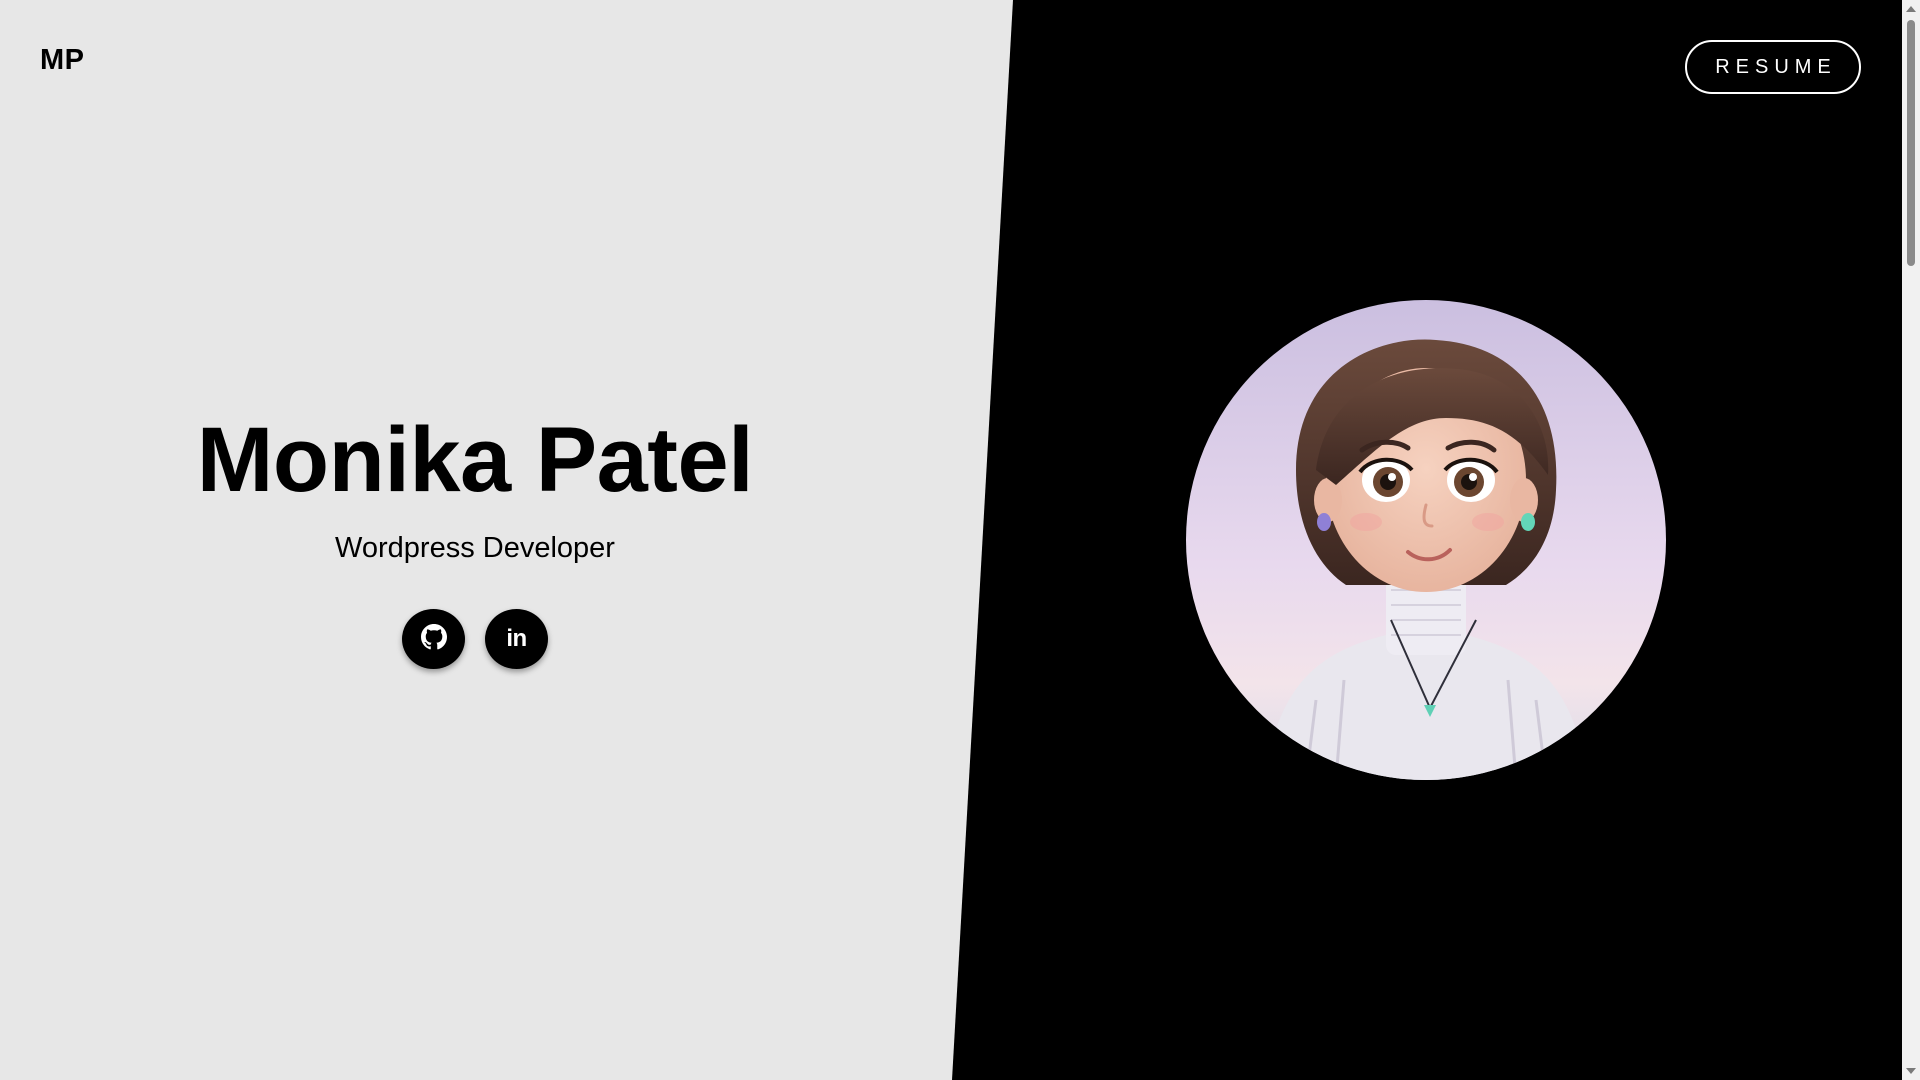 The width and height of the screenshot is (1920, 1080). I want to click on scroll-thumb, so click(1911, 143).